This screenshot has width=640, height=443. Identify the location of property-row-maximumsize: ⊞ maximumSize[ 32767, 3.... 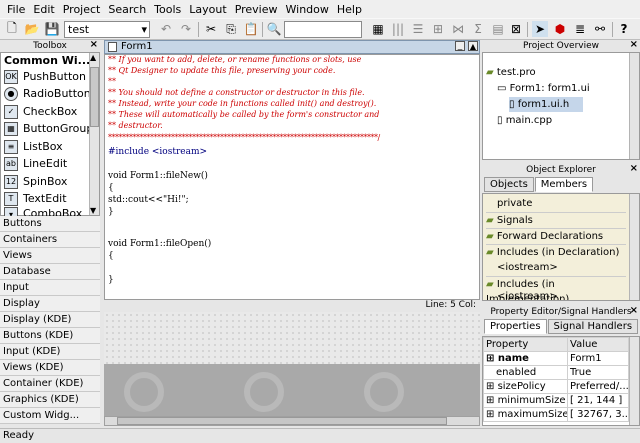
(556, 414).